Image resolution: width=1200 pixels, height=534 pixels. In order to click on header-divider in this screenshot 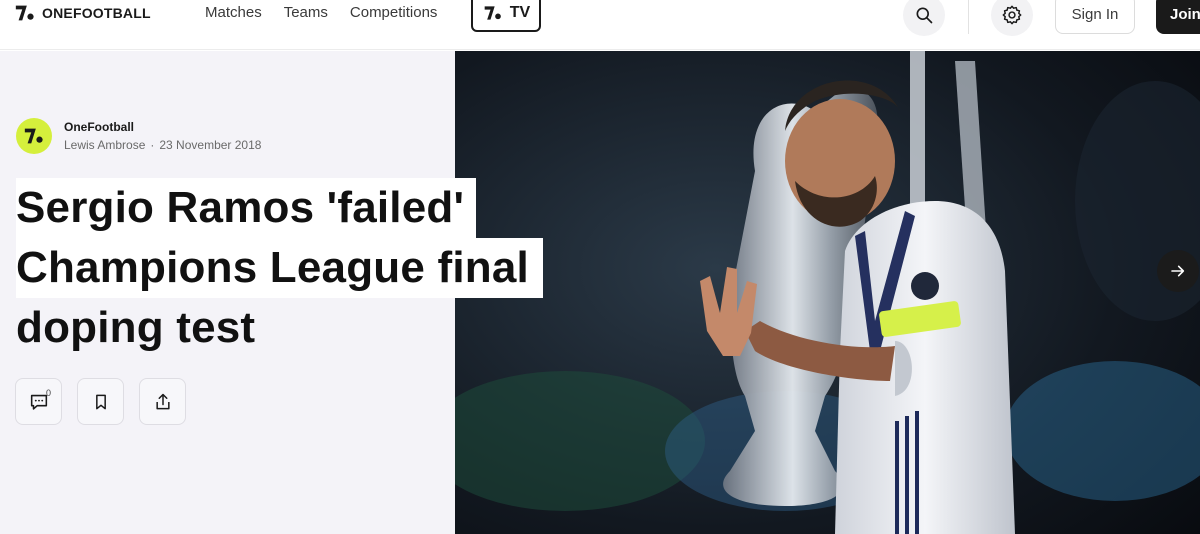, I will do `click(968, 17)`.